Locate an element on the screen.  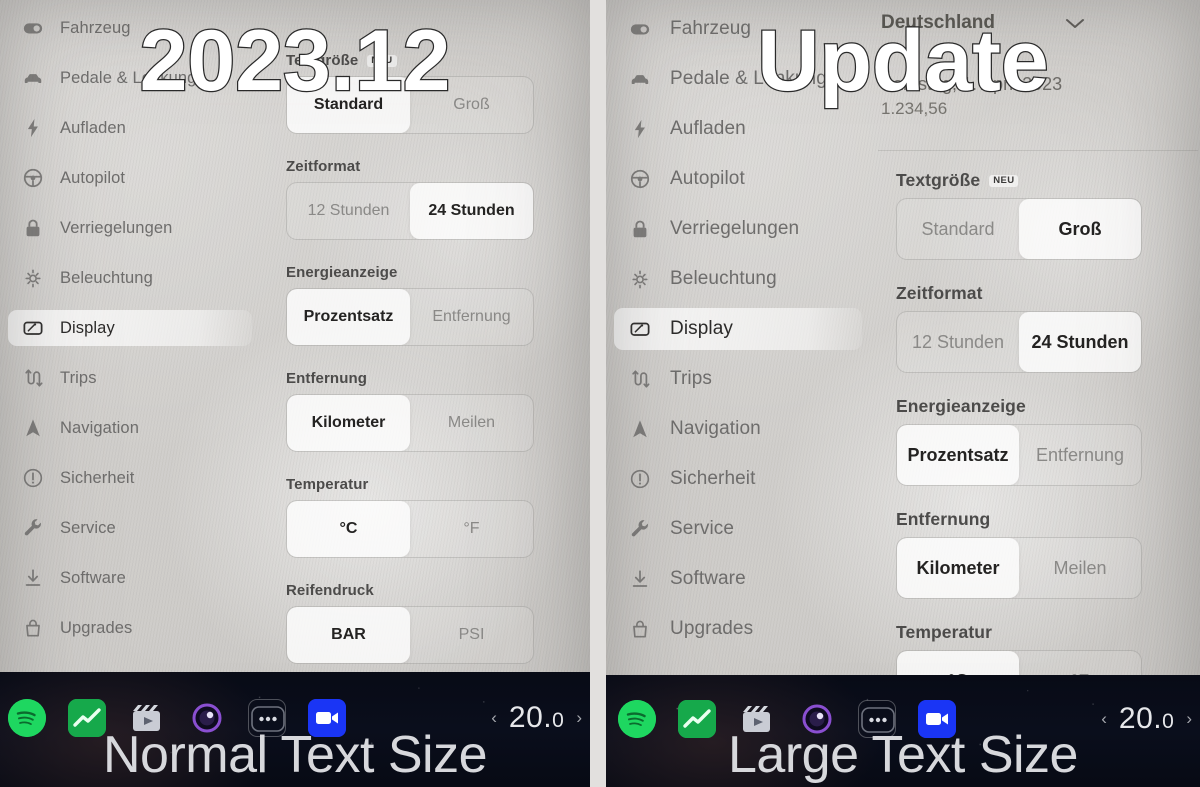
segmented-control: Prozentsatz Entfernung is located at coordinates (410, 317).